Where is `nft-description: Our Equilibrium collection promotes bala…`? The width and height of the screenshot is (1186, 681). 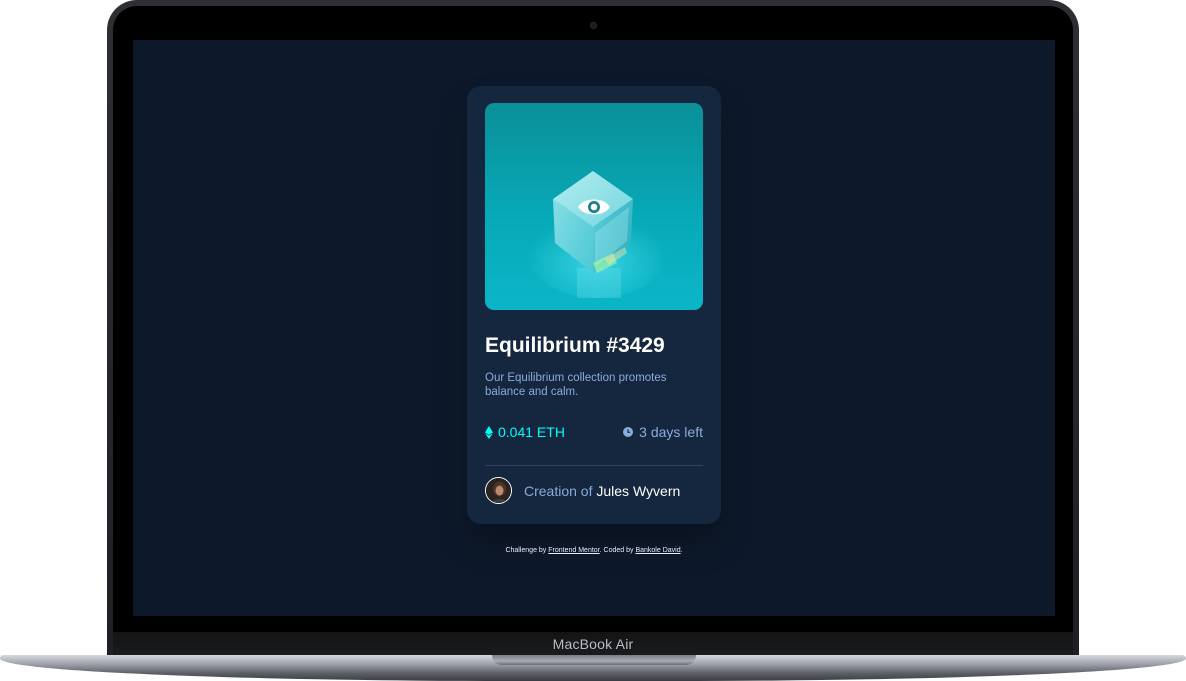 nft-description: Our Equilibrium collection promotes bala… is located at coordinates (576, 385).